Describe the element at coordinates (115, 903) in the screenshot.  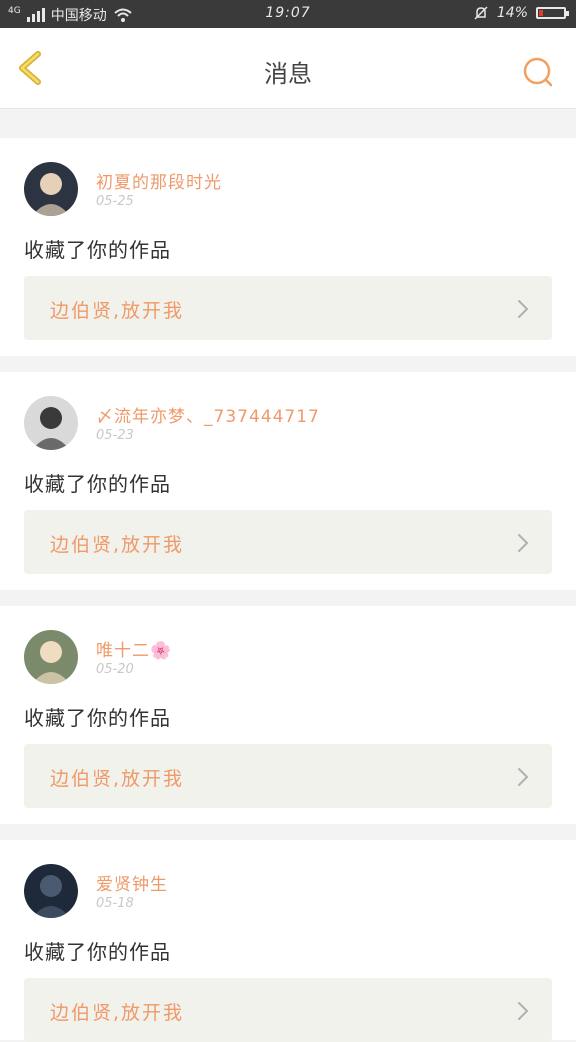
I see `message-date: 05-18` at that location.